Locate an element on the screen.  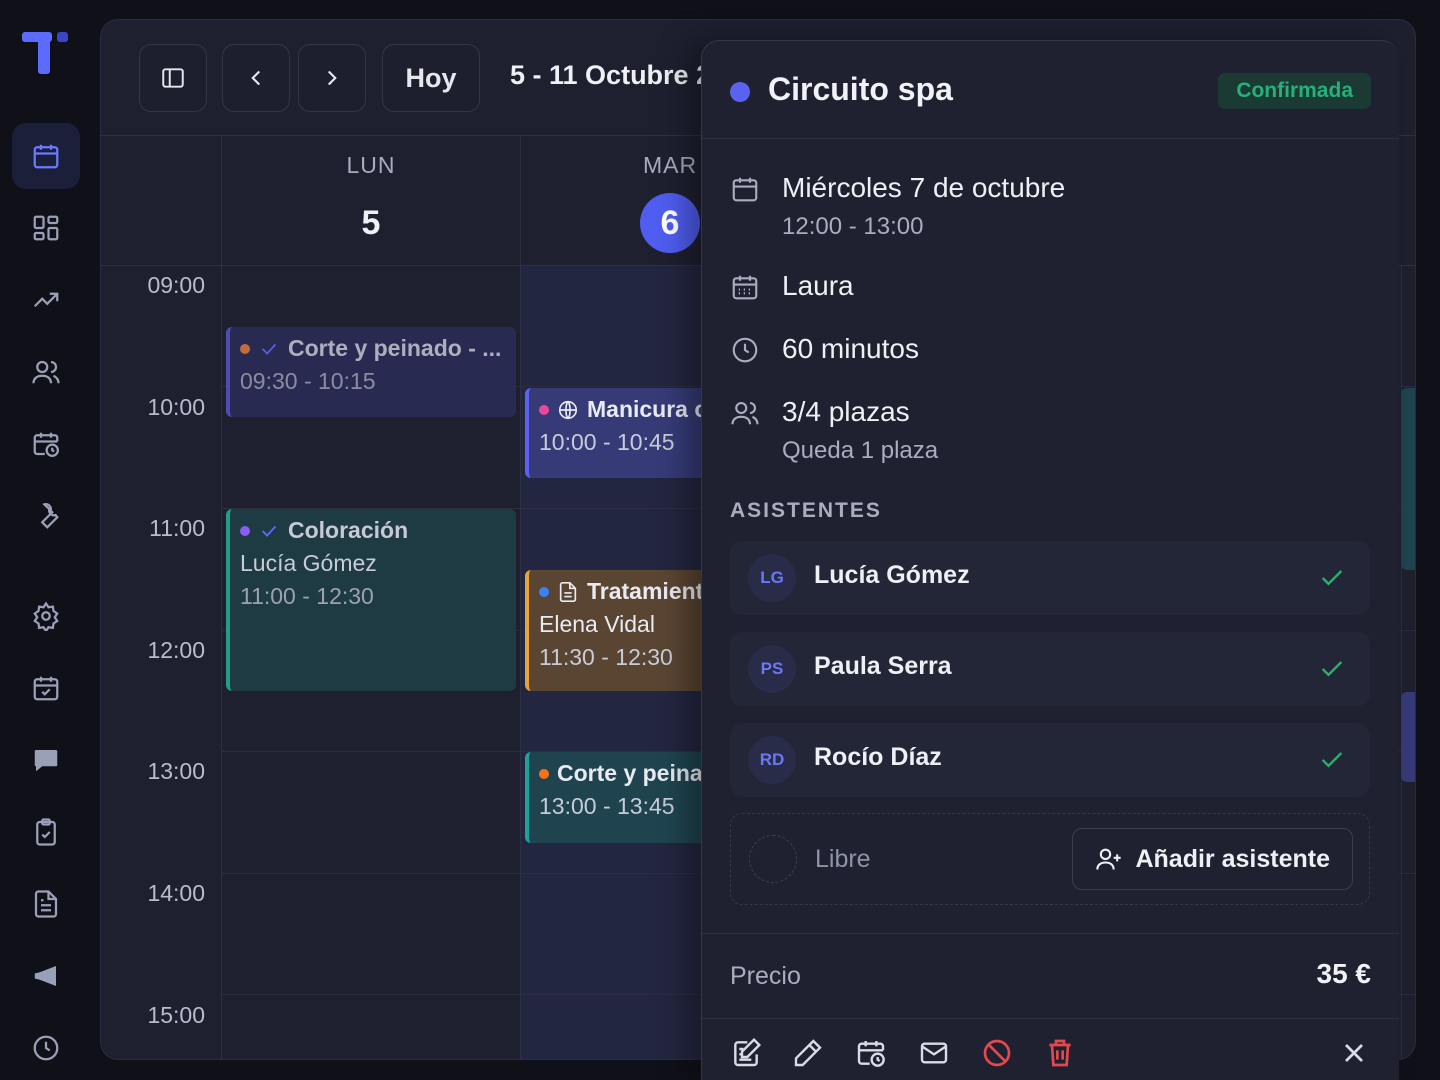
nav-marketing is located at coordinates (46, 976).